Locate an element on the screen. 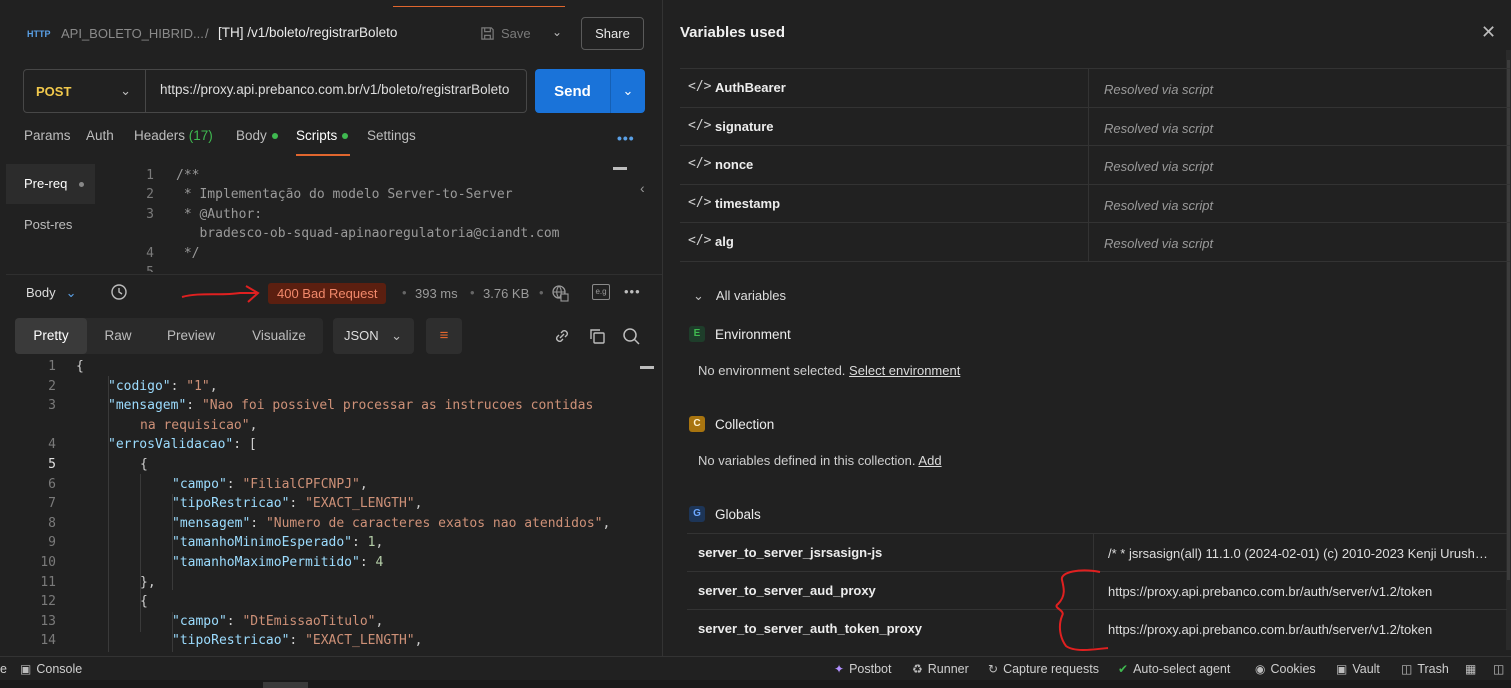 The width and height of the screenshot is (1511, 688). line-number: 5 is located at coordinates (125, 268).